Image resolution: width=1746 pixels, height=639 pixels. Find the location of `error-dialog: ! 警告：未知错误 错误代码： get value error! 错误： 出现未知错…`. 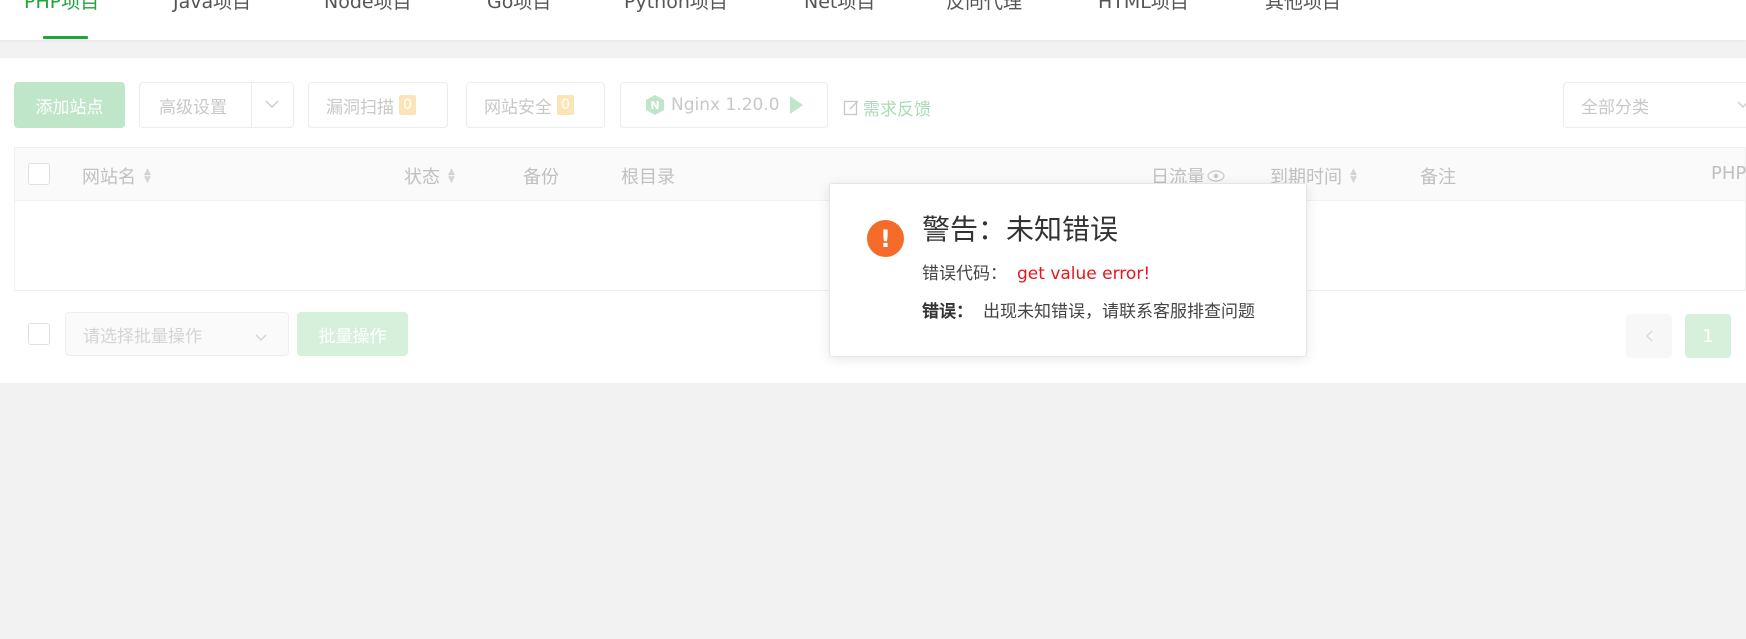

error-dialog: ! 警告：未知错误 错误代码： get value error! 错误： 出现未知错… is located at coordinates (1068, 270).